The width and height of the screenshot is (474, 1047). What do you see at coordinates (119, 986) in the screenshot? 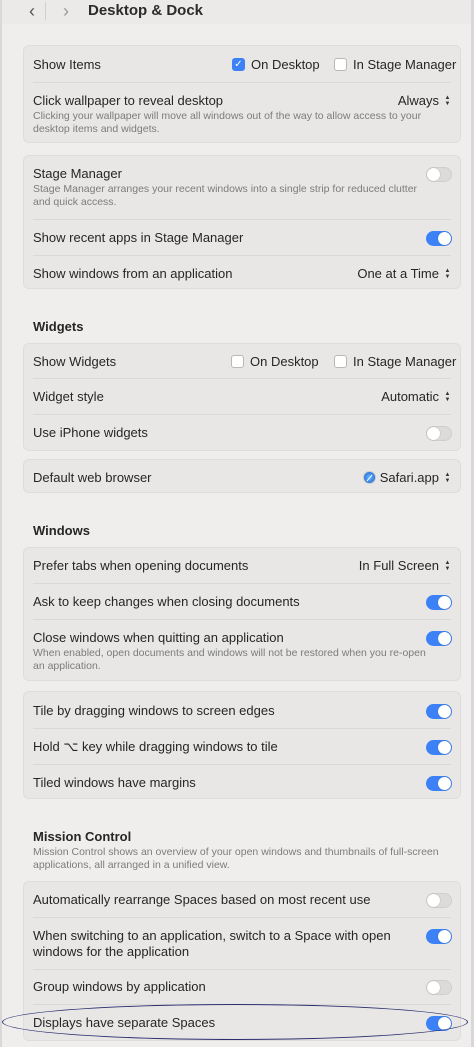
I see `group-windows-label: Group windows by application` at bounding box center [119, 986].